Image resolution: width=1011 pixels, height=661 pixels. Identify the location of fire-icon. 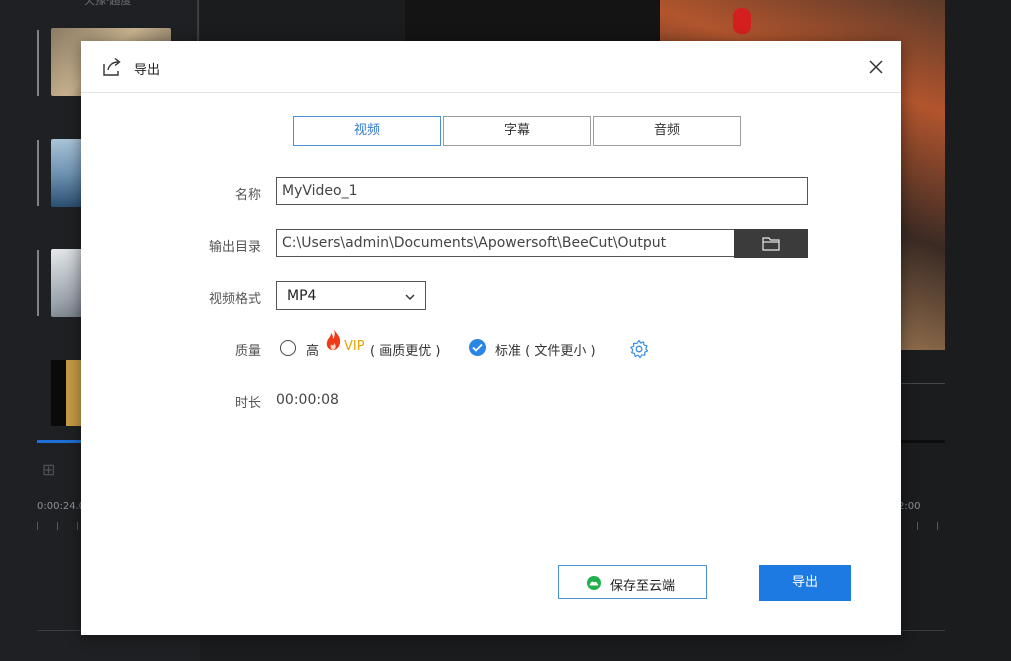
(333, 339).